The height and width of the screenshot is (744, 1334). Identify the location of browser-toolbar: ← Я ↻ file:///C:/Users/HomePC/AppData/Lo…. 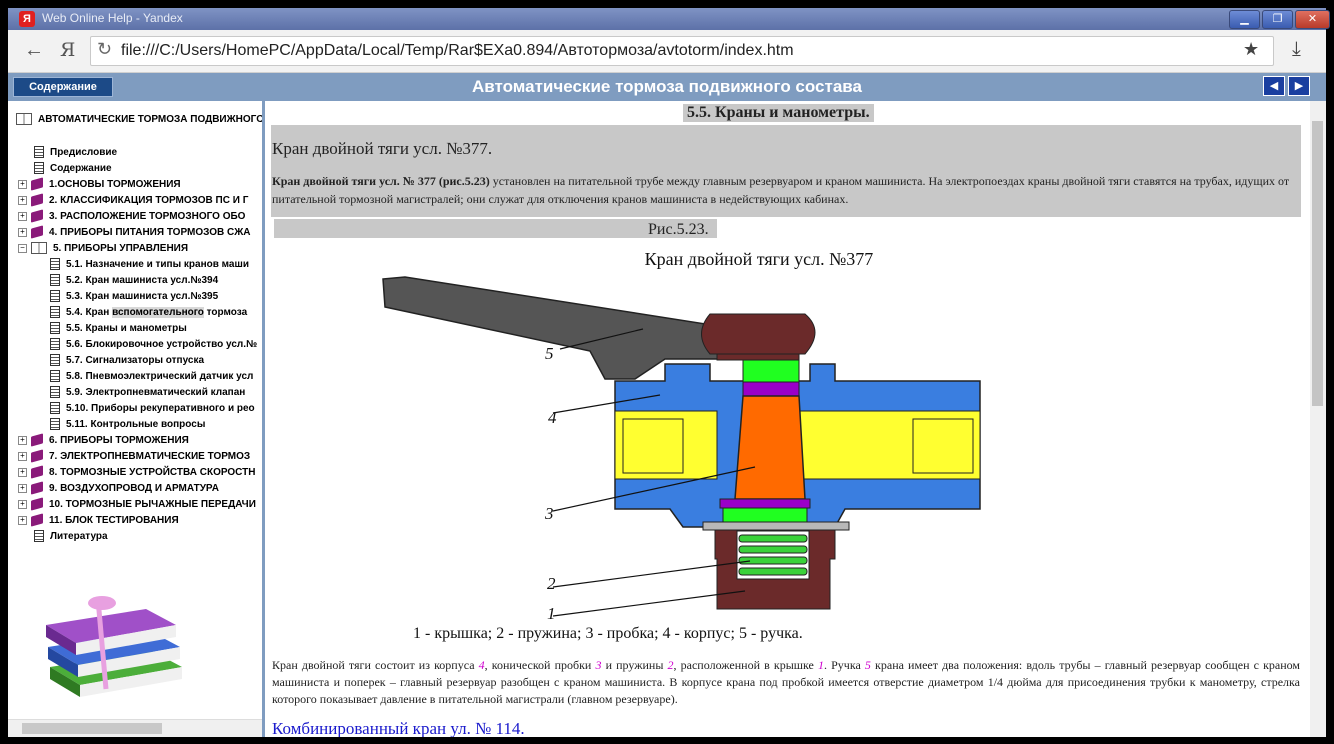
(667, 51).